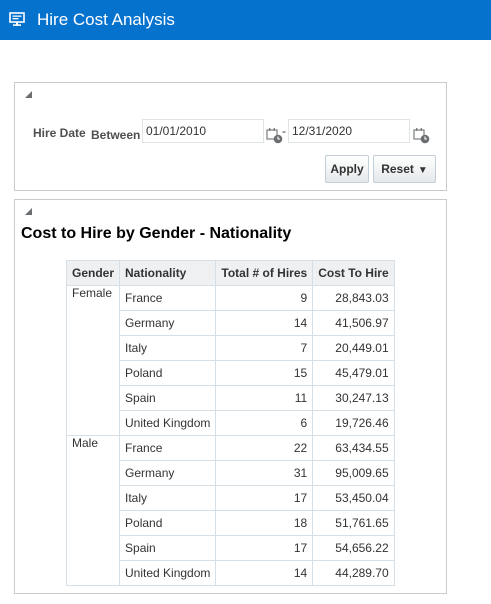  Describe the element at coordinates (203, 131) in the screenshot. I see `start-date-input` at that location.